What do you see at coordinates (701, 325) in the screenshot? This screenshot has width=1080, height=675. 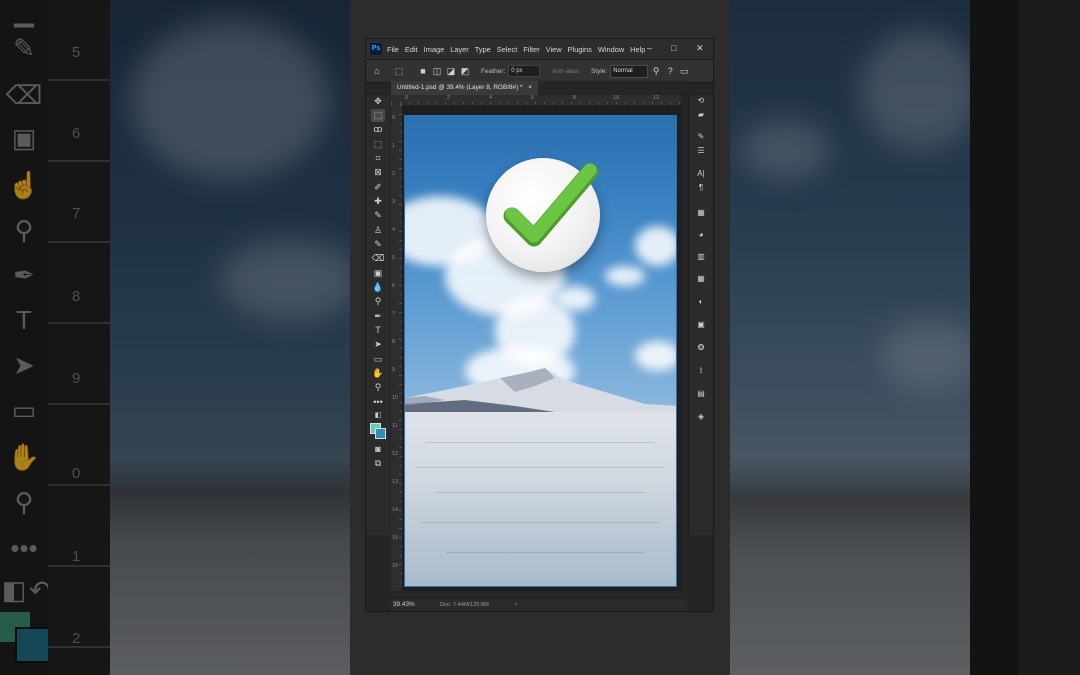 I see `libraries-panel-icon: ▣` at bounding box center [701, 325].